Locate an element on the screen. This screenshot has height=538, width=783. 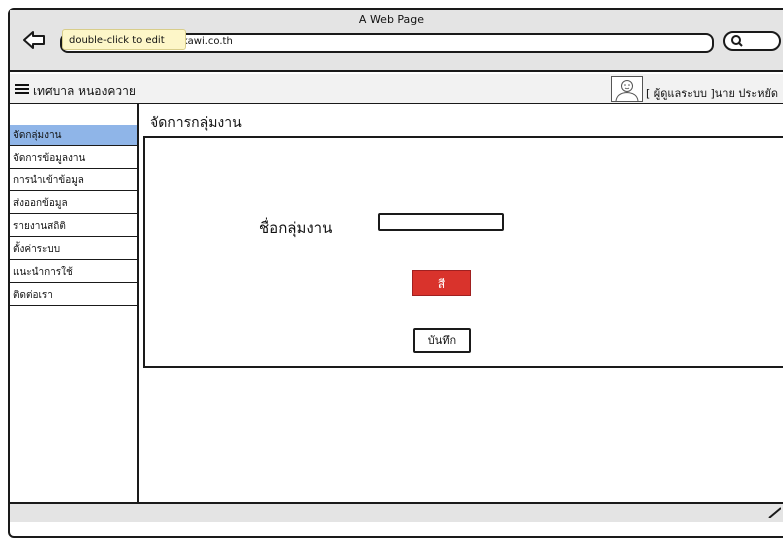
status-bar is located at coordinates (396, 512).